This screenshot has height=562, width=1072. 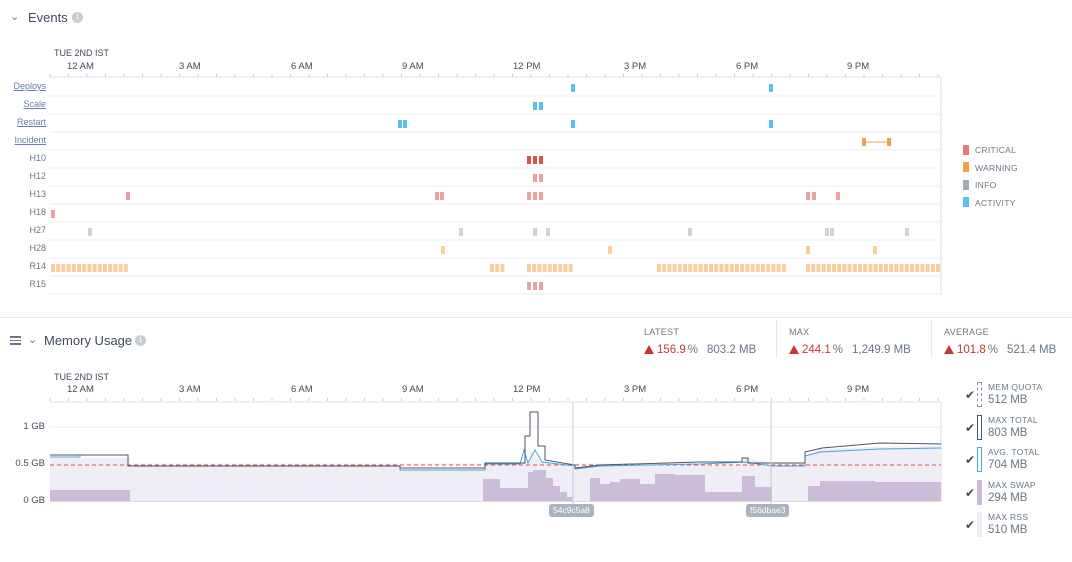 What do you see at coordinates (1008, 517) in the screenshot?
I see `legend-name: MAX RSS` at bounding box center [1008, 517].